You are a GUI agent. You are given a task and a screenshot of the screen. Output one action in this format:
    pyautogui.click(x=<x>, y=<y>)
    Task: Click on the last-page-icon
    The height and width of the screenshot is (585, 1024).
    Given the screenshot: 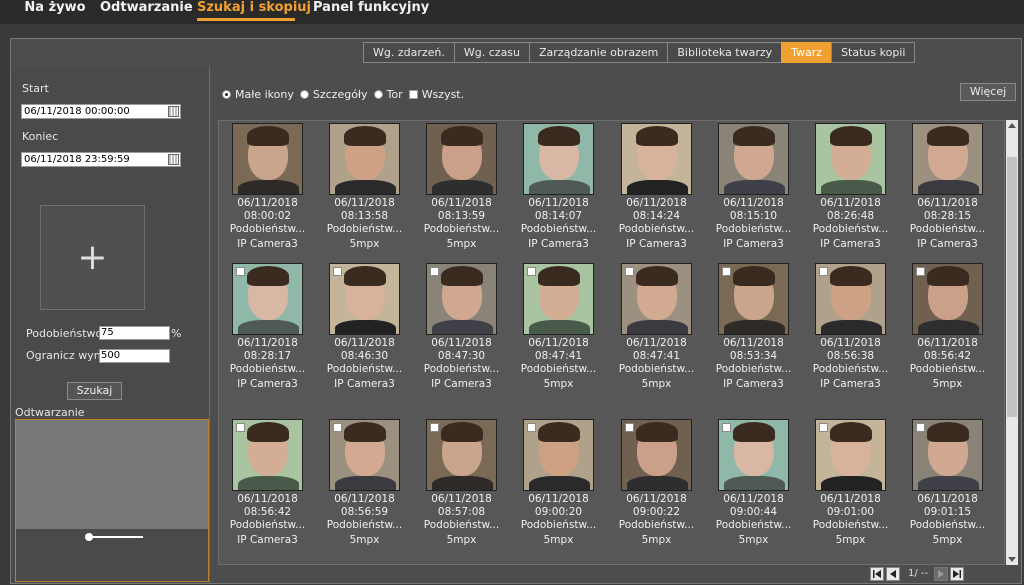 What is the action you would take?
    pyautogui.click(x=957, y=573)
    